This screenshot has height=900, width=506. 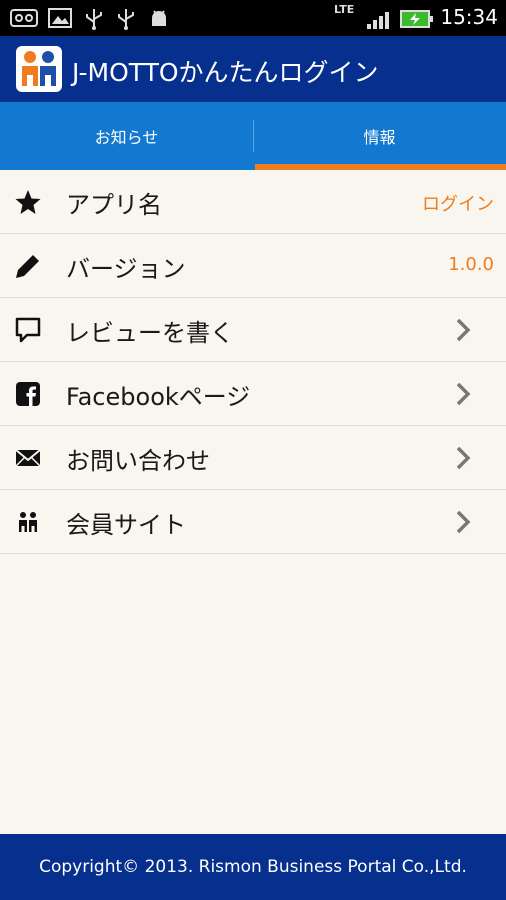 I want to click on network-type: LTE, so click(x=344, y=9).